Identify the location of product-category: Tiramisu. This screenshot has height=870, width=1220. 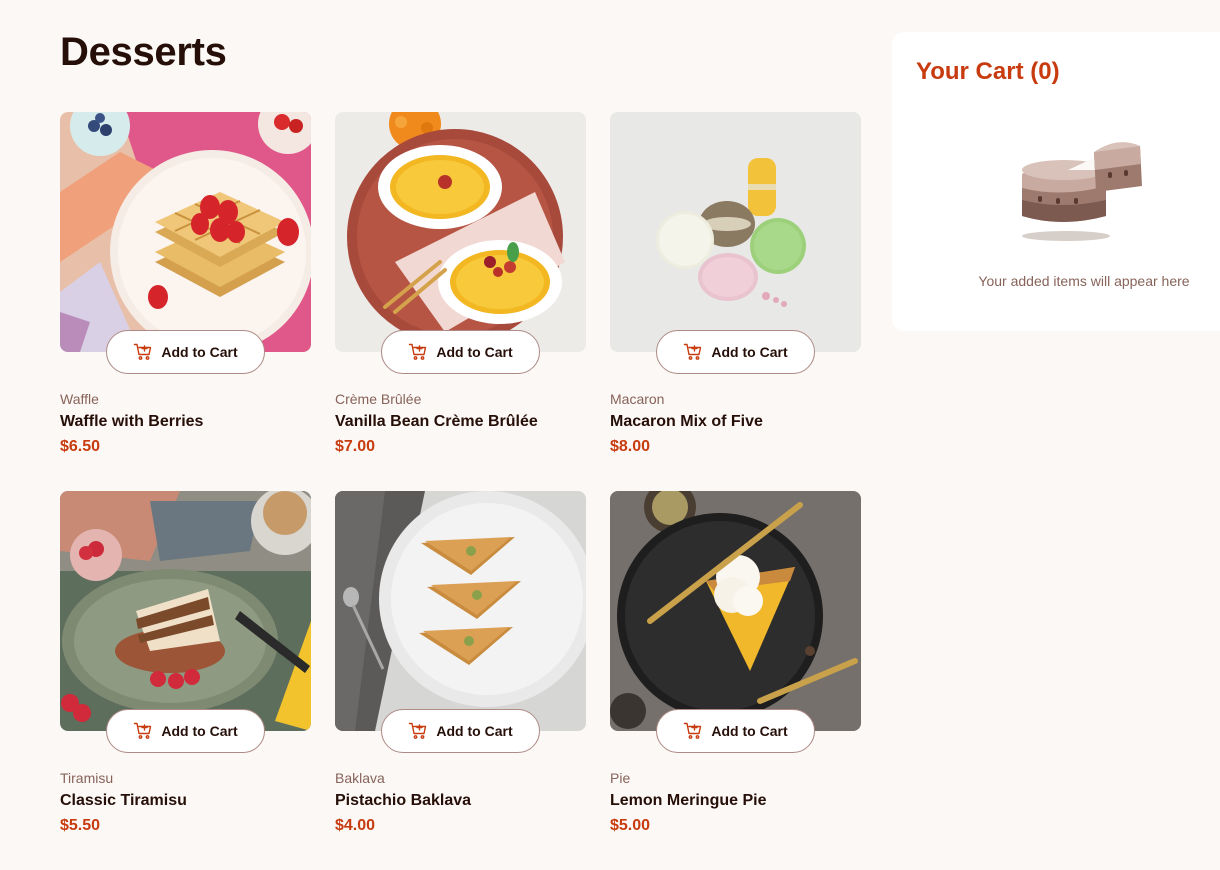
(87, 778).